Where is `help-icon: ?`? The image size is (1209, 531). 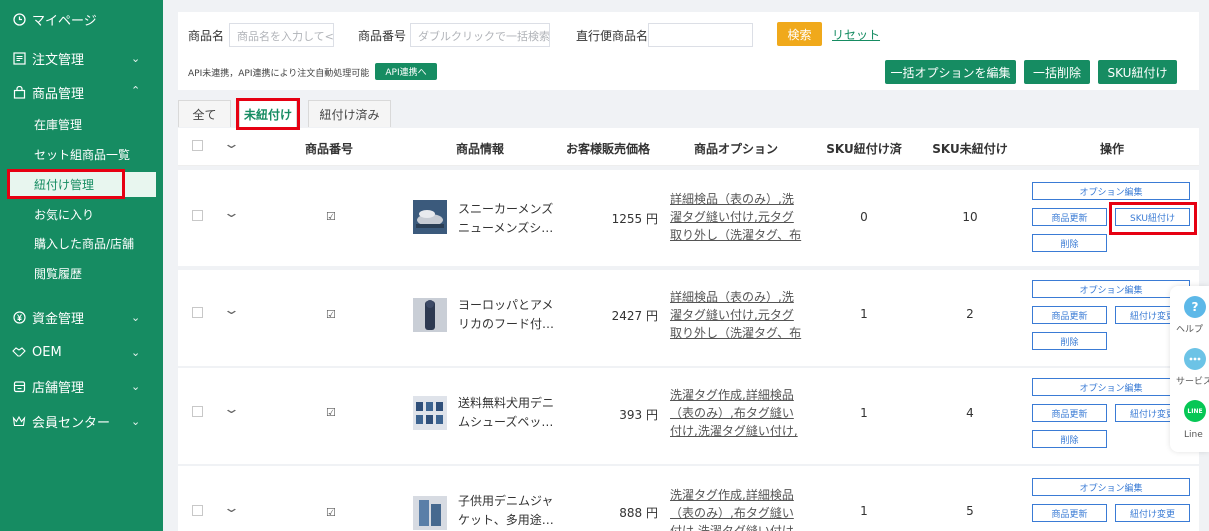
help-icon: ? is located at coordinates (1195, 307).